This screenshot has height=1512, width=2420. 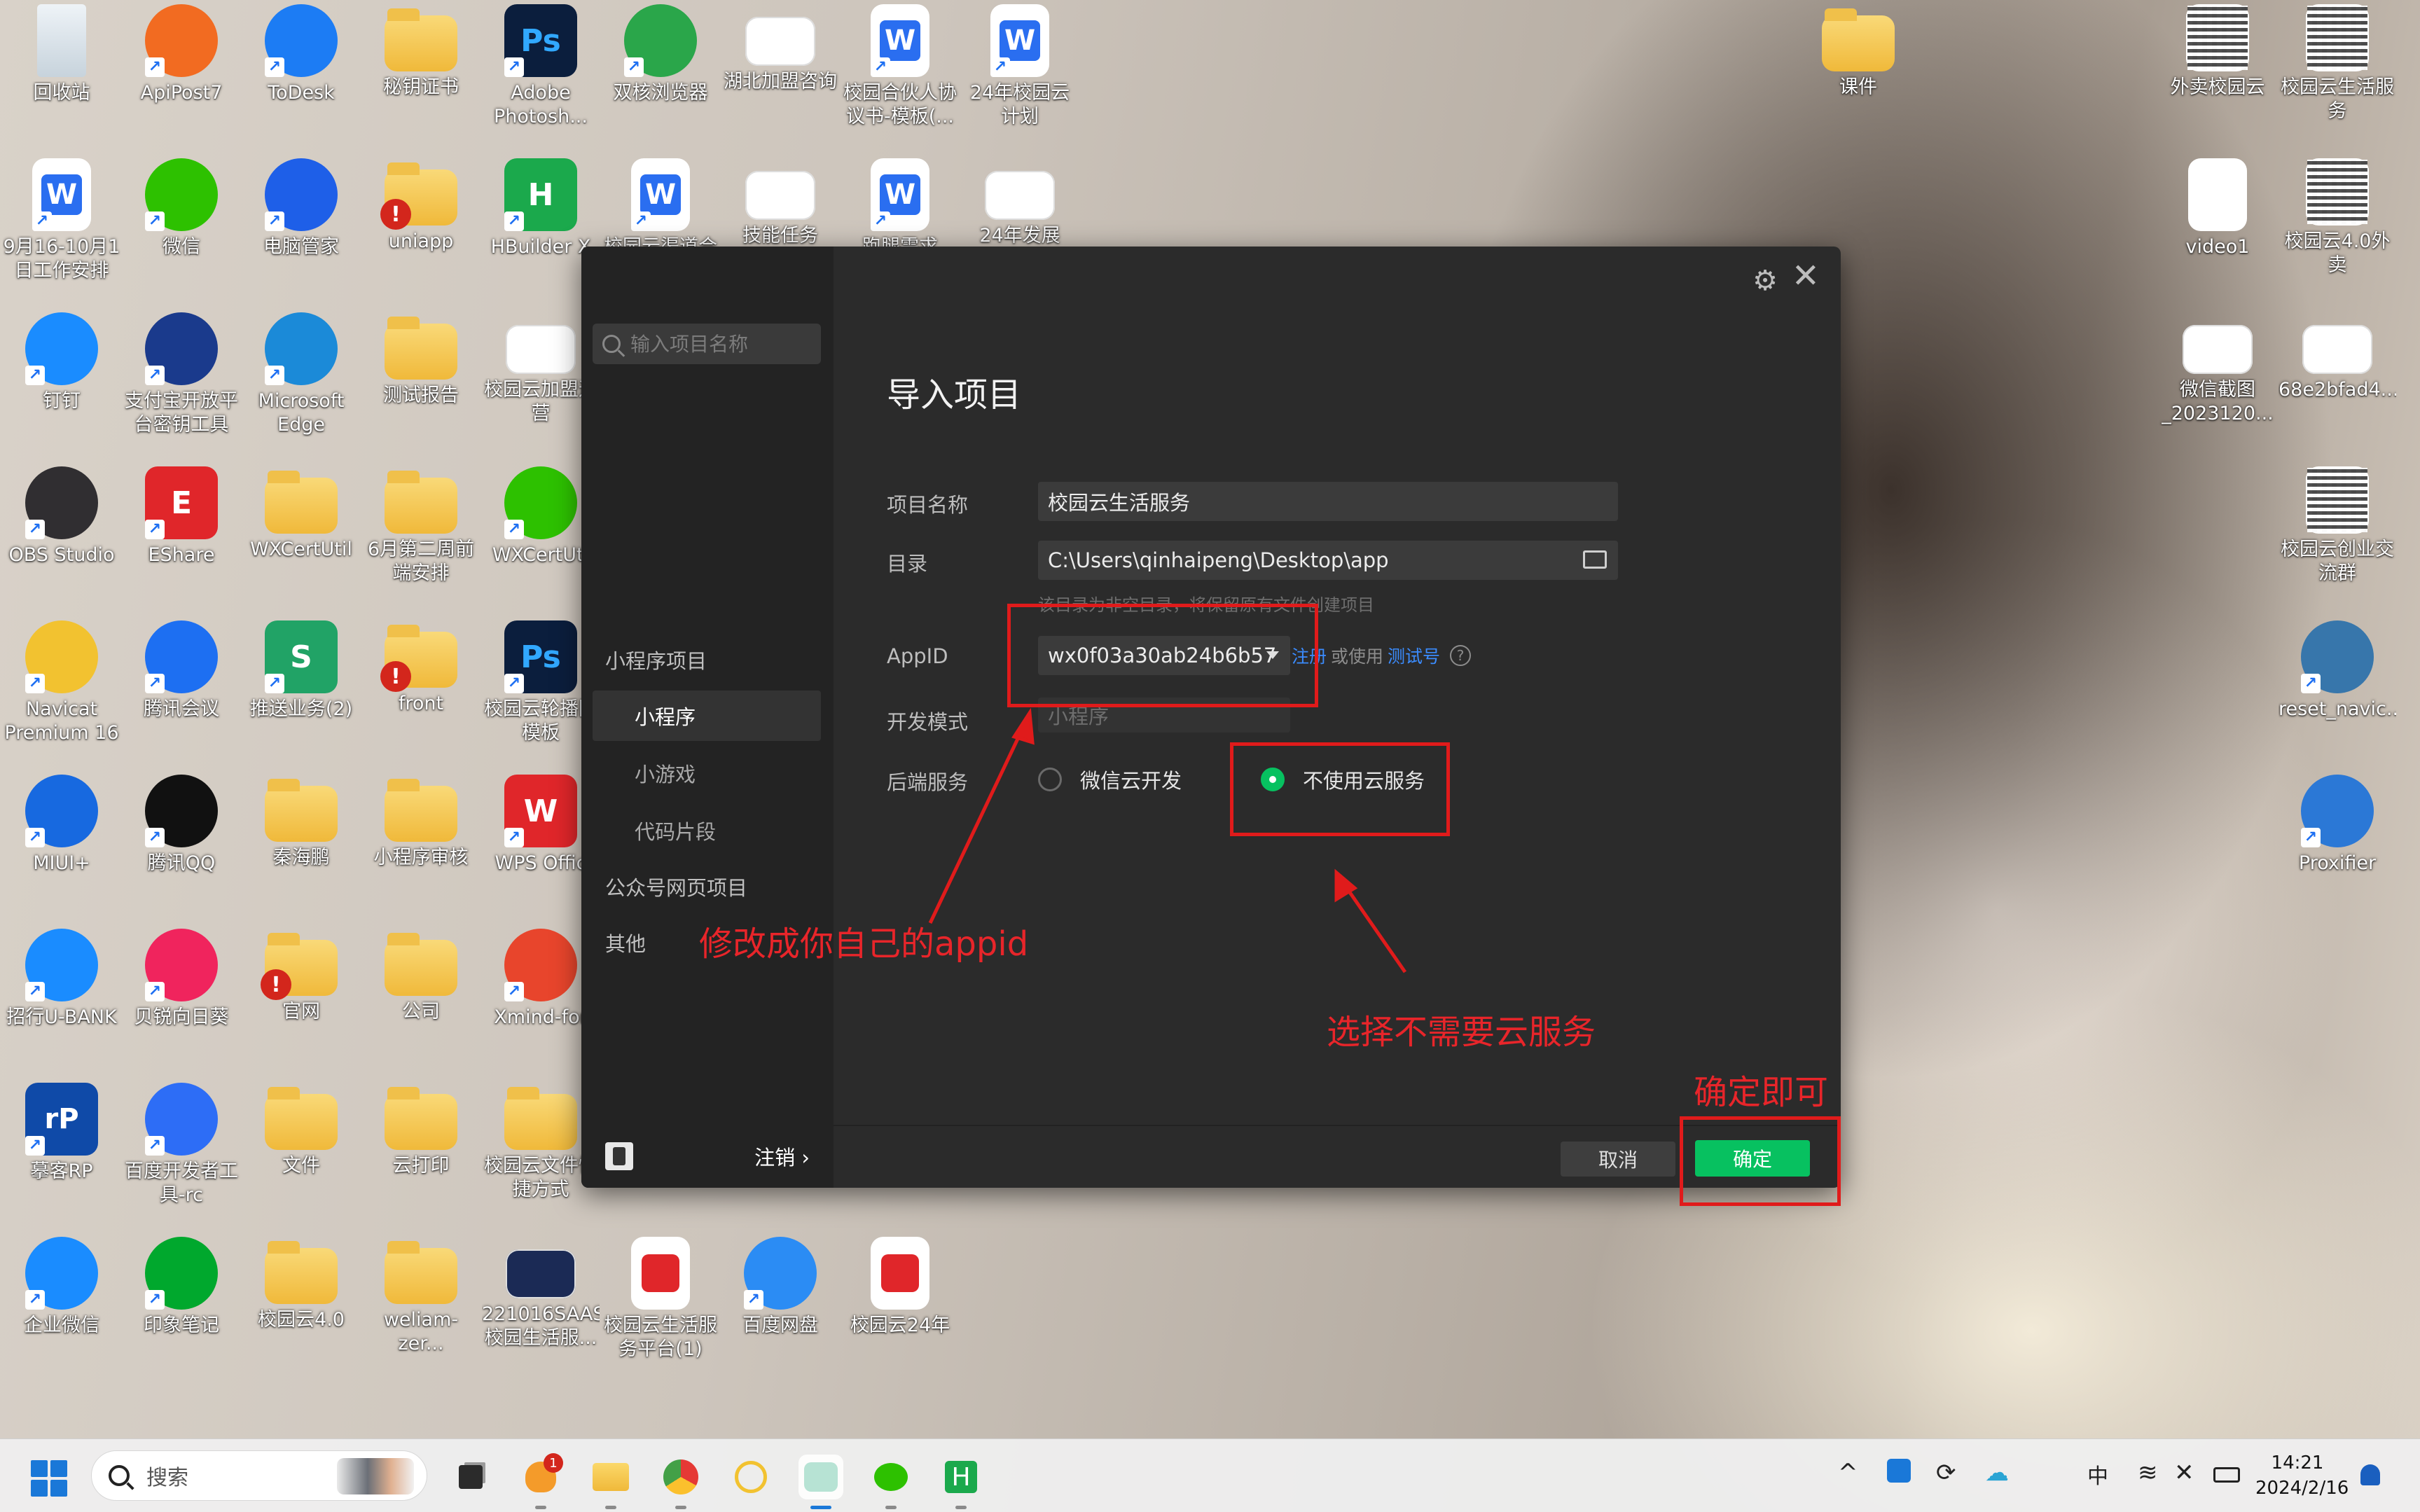 I want to click on desktop-icon: 湖北加盟咨询, so click(x=780, y=74).